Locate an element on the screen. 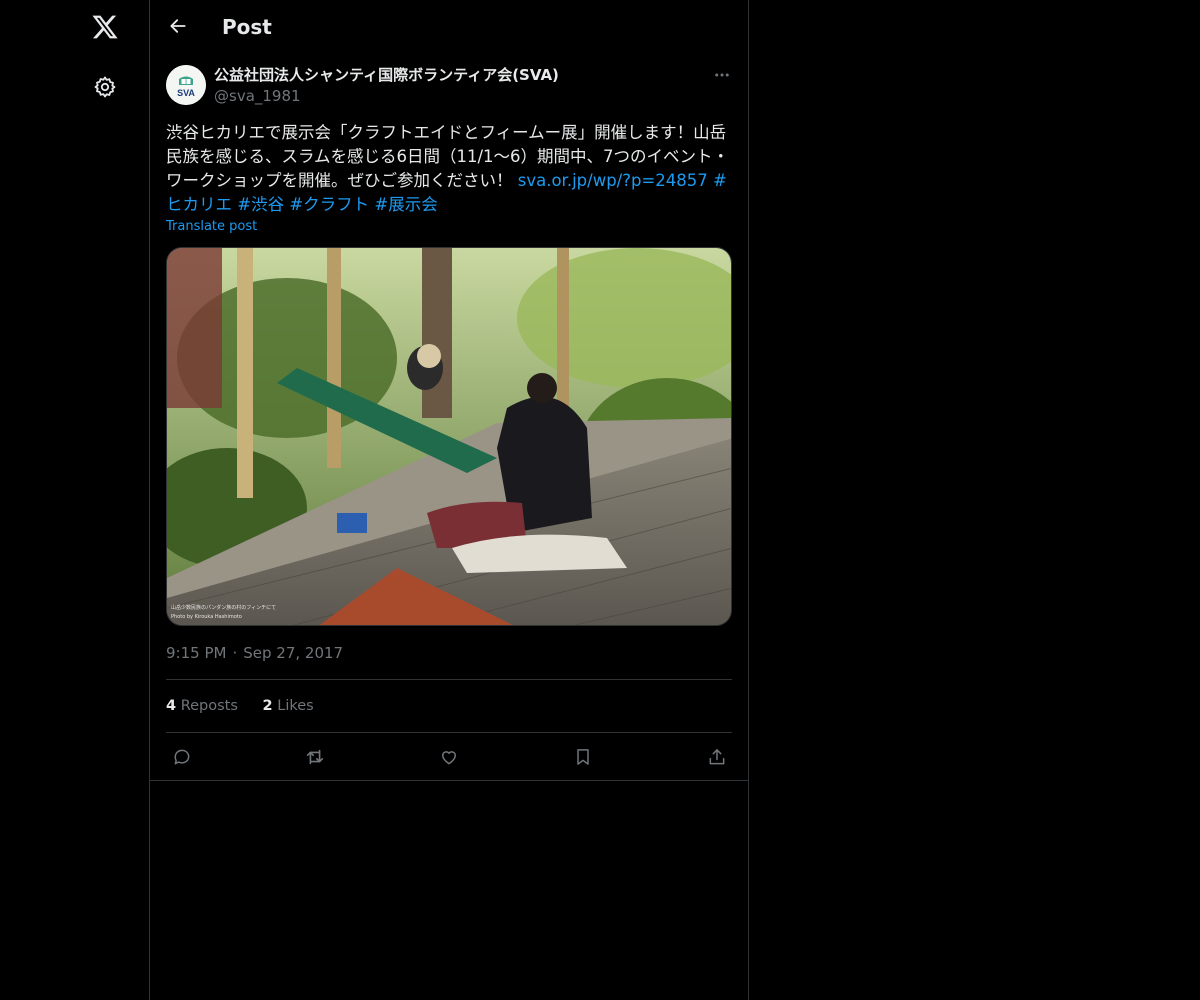 Image resolution: width=1200 pixels, height=1000 pixels. header: Post is located at coordinates (449, 26).